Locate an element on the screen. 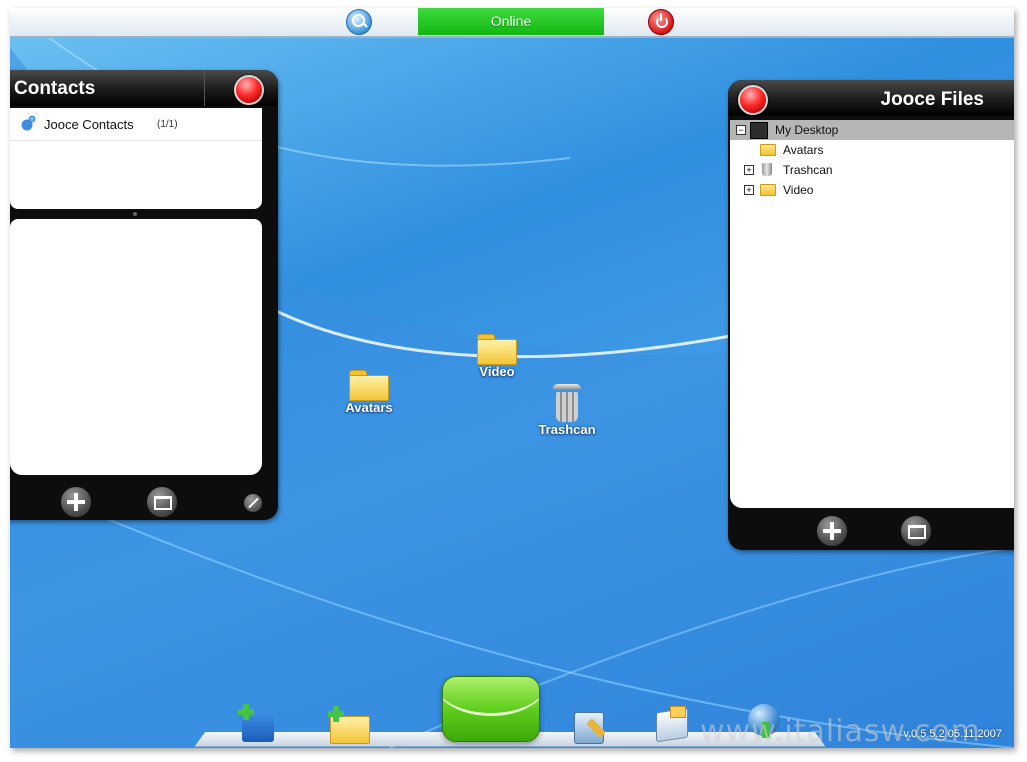  desktop-icon-avatars: Avatars is located at coordinates (369, 390).